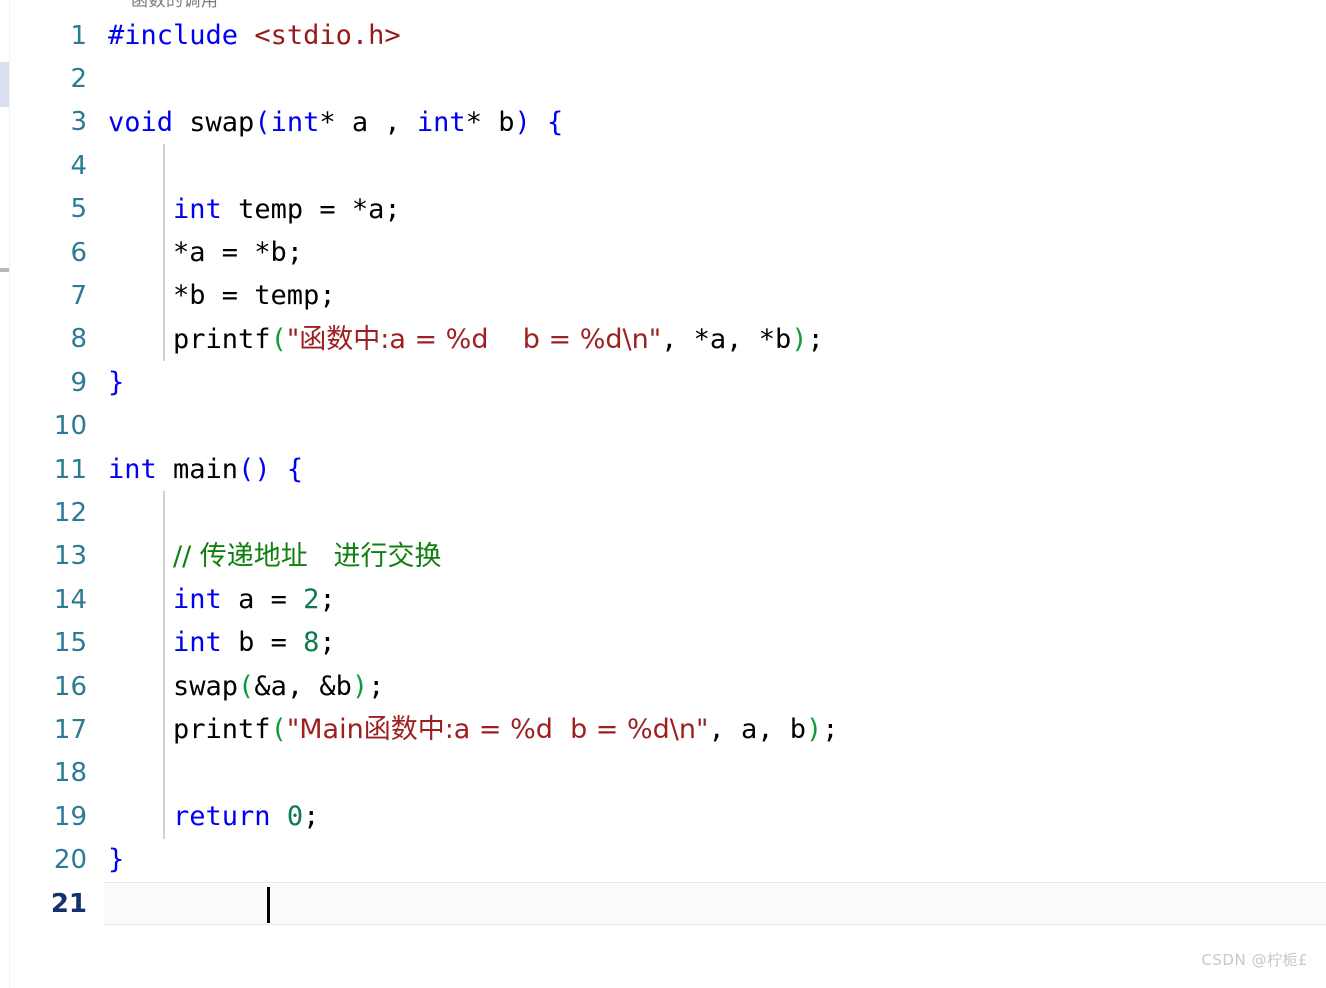 Image resolution: width=1326 pixels, height=988 pixels. What do you see at coordinates (70, 773) in the screenshot?
I see `line-number: 18` at bounding box center [70, 773].